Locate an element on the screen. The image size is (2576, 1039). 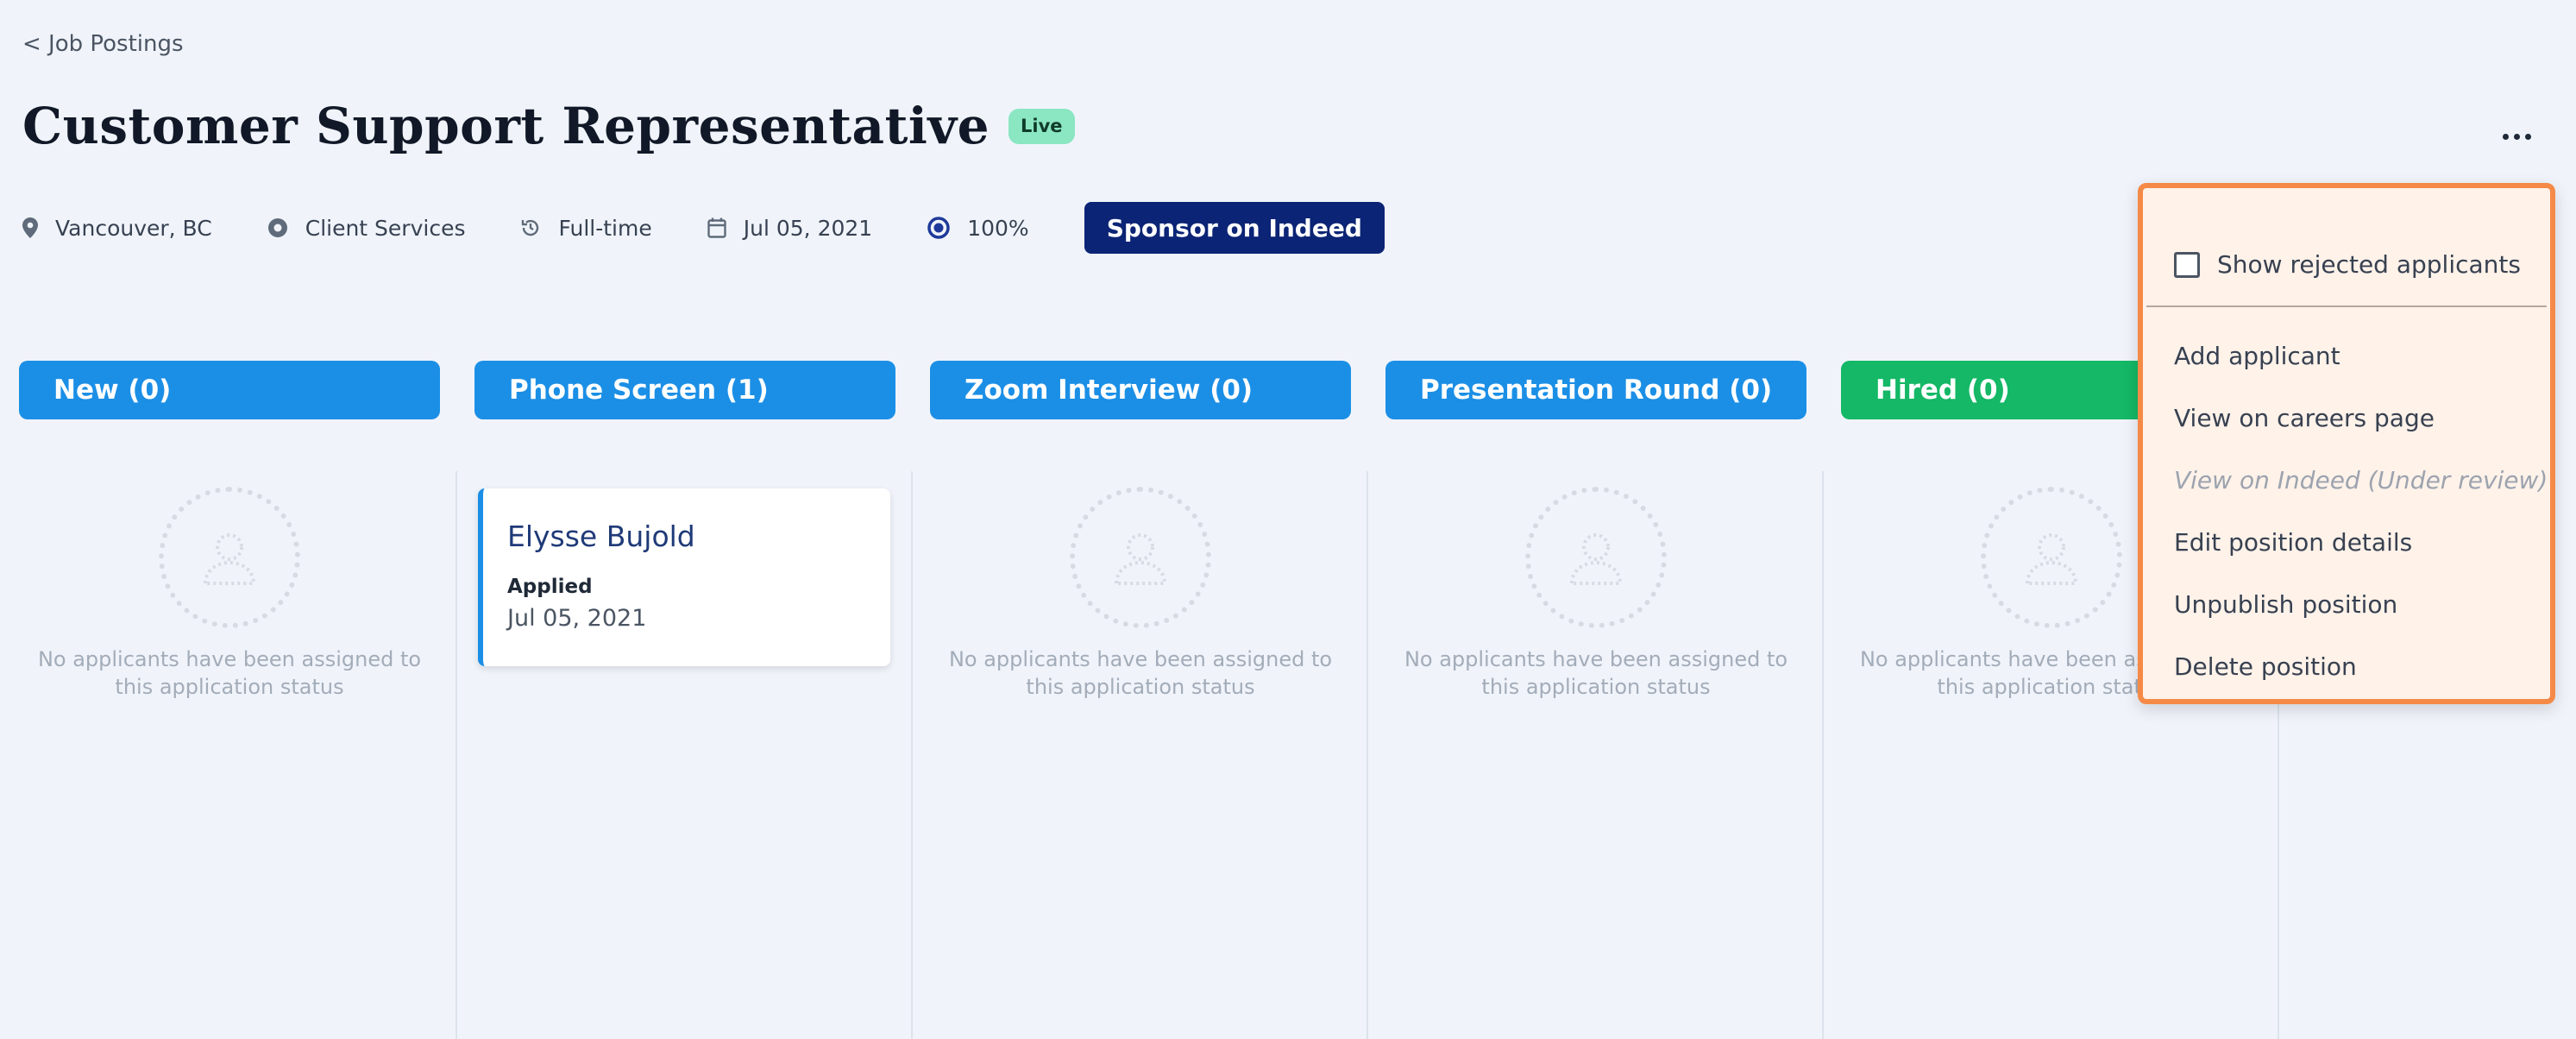
menu-item-edit-position: Edit position details is located at coordinates (2293, 542).